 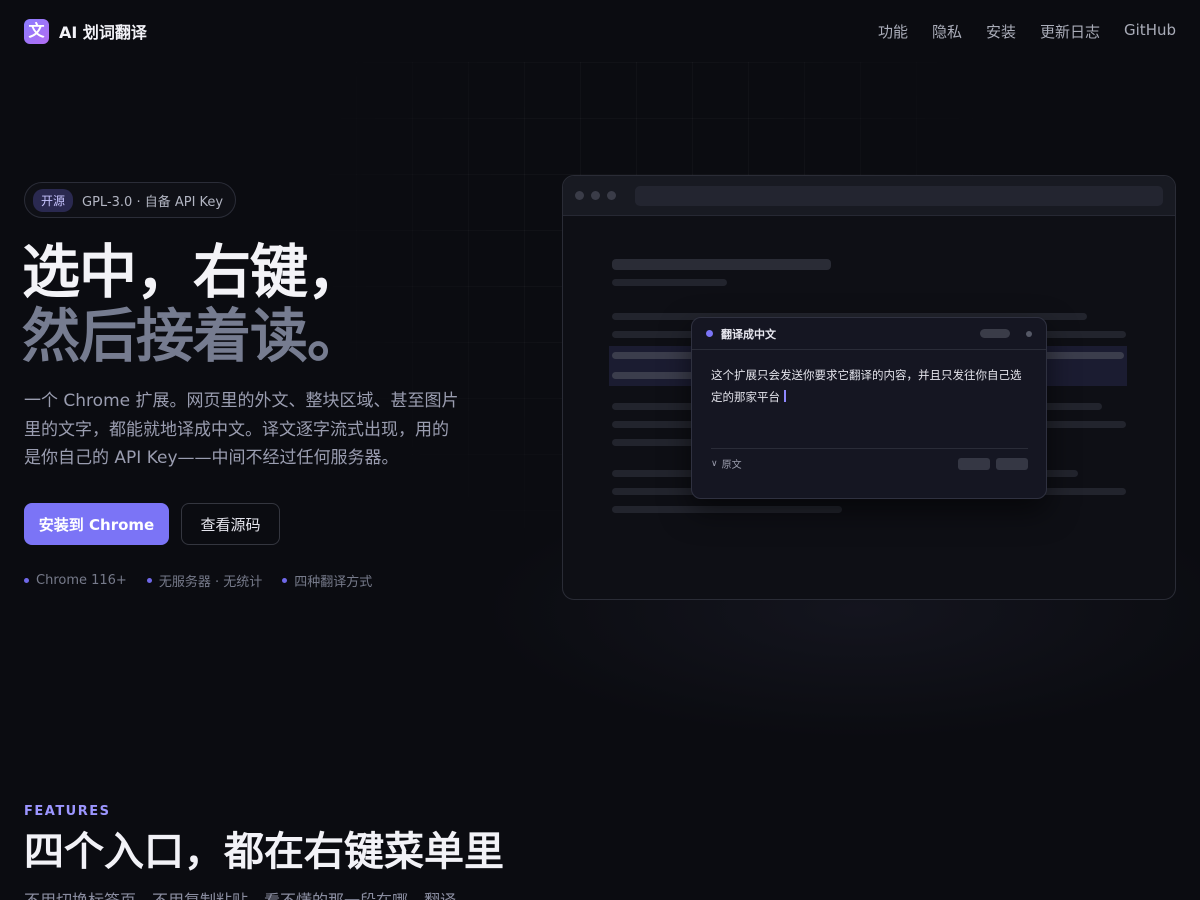 What do you see at coordinates (709, 333) in the screenshot?
I see `status-dot-icon` at bounding box center [709, 333].